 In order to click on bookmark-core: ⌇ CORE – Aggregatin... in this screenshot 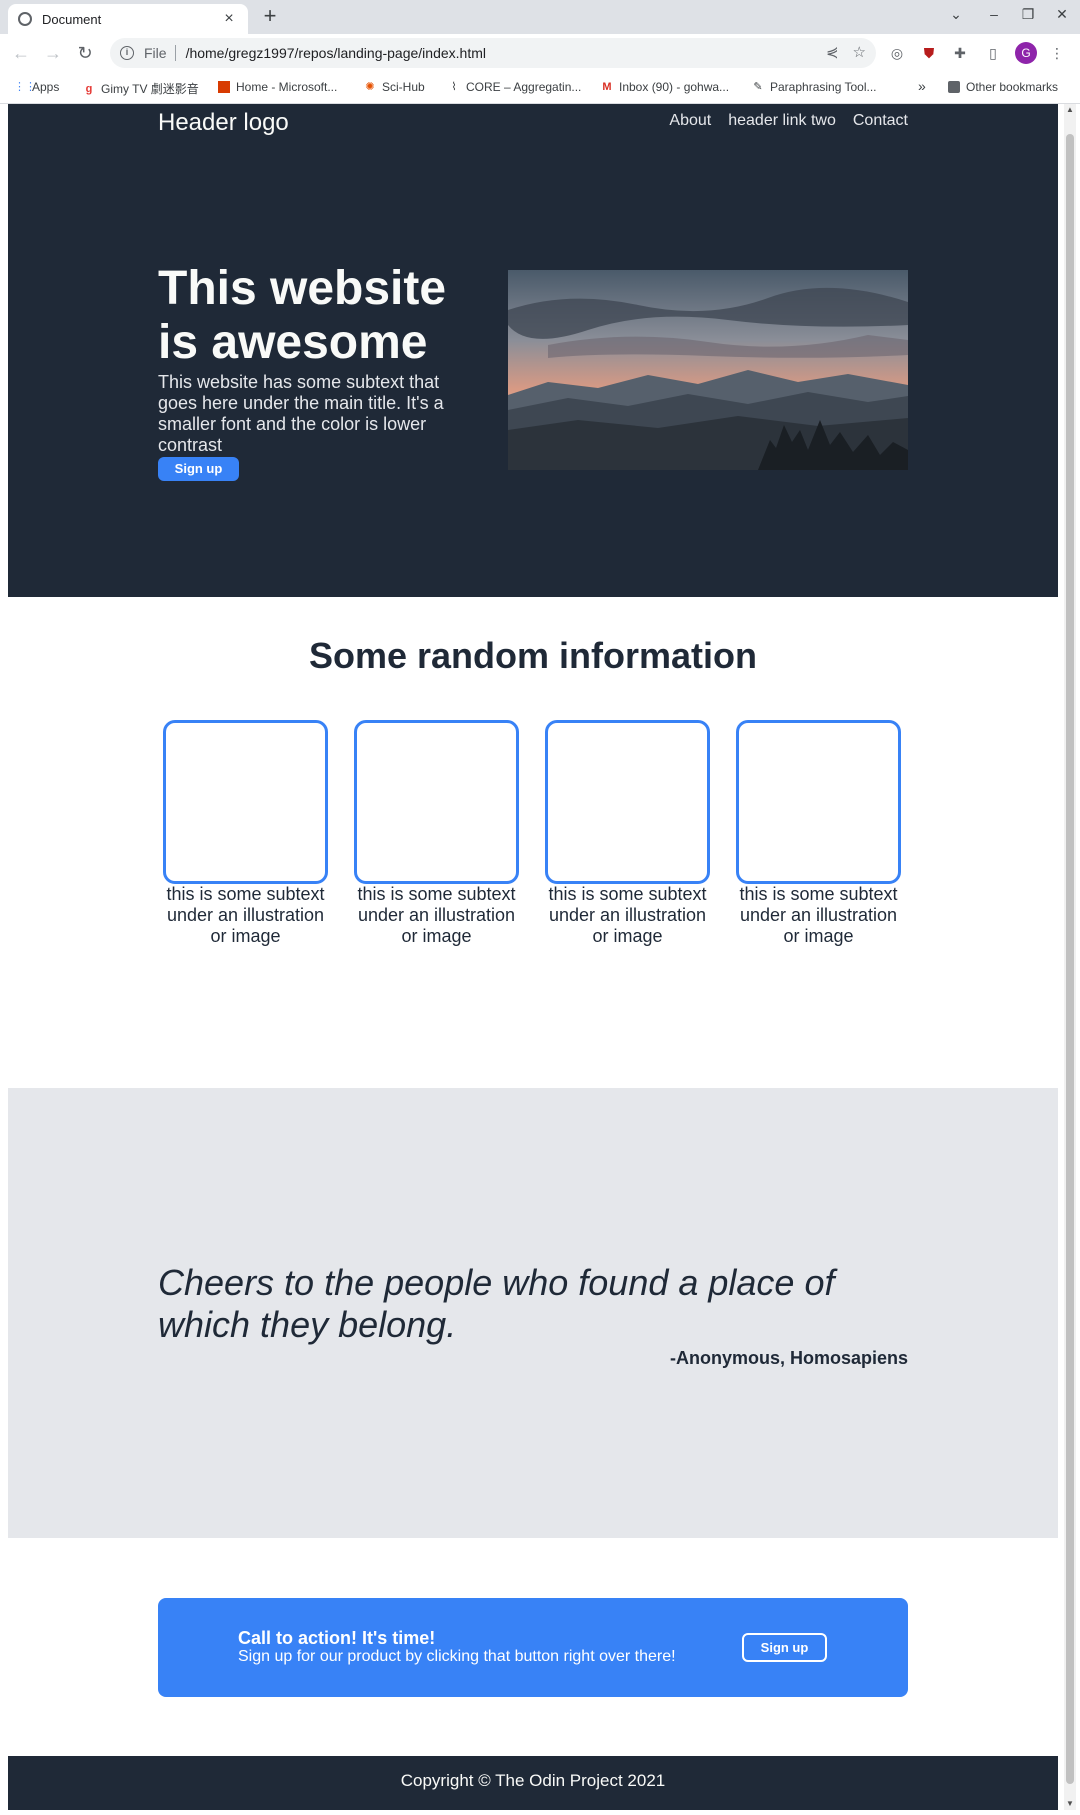, I will do `click(514, 87)`.